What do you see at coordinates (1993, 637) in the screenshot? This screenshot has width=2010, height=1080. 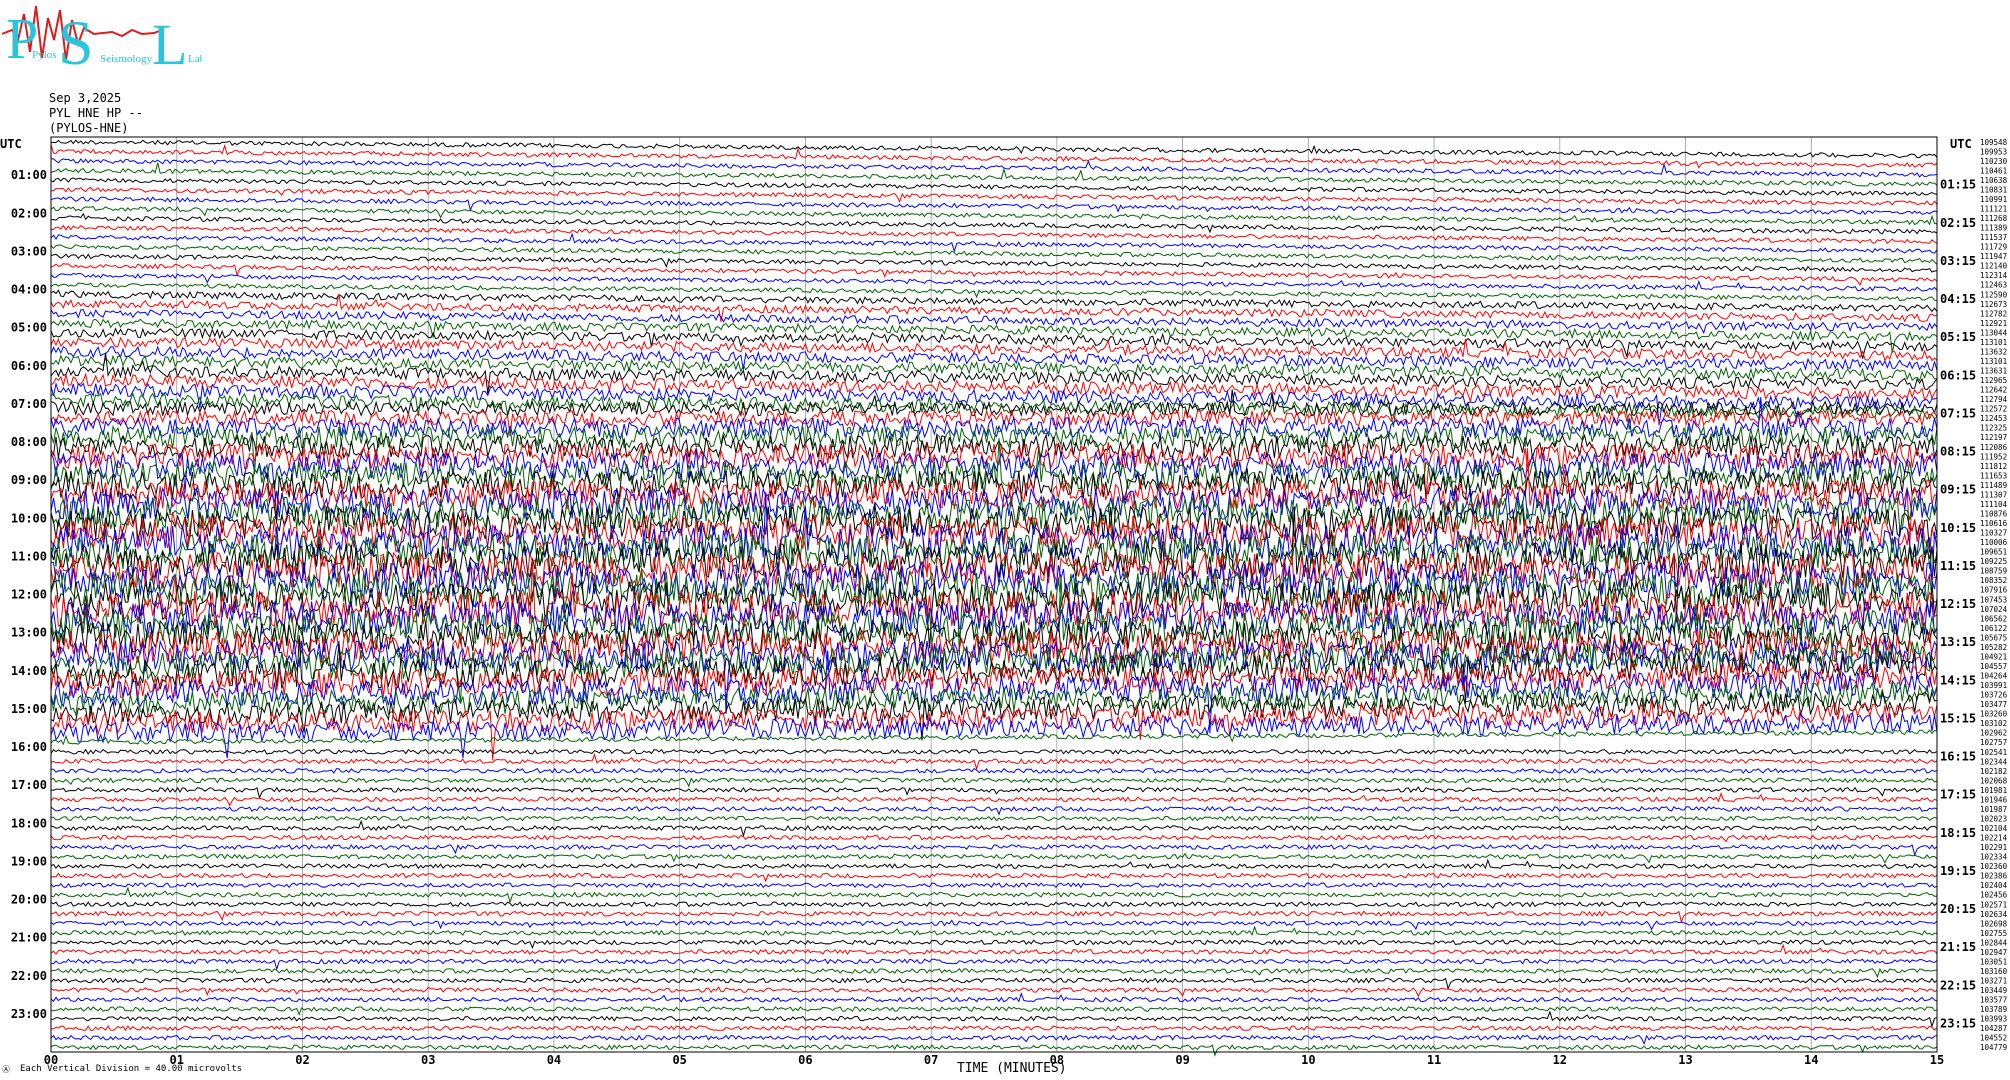 I see `right-trace-value: 105675` at bounding box center [1993, 637].